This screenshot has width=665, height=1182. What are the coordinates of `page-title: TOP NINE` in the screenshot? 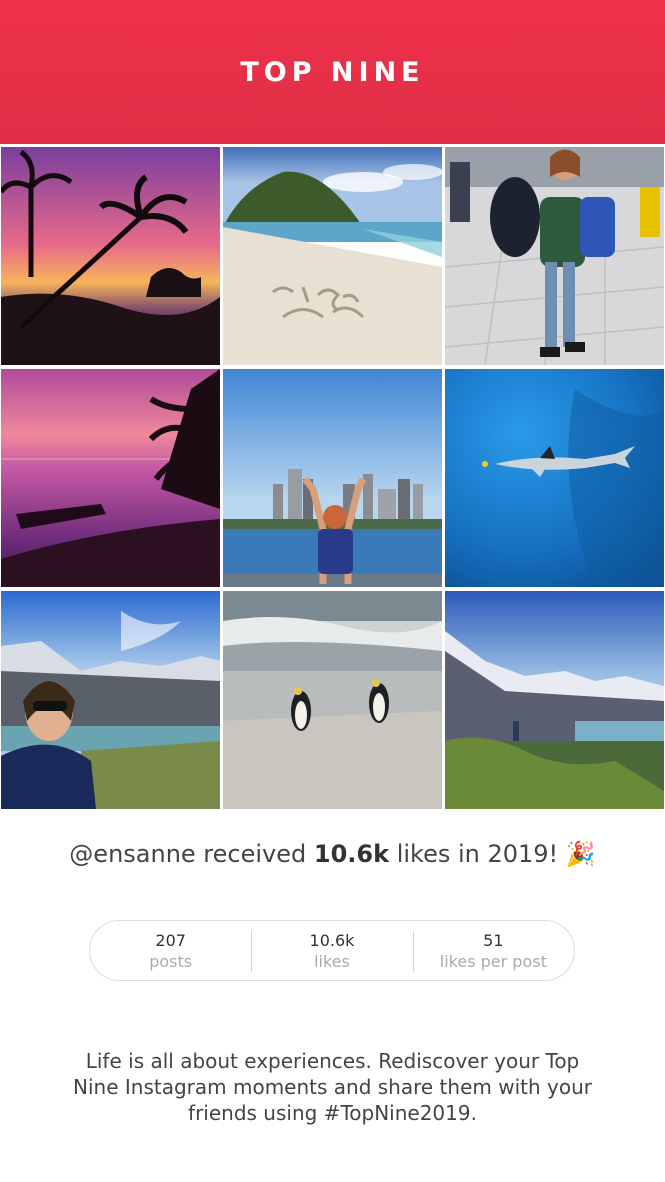 It's located at (332, 72).